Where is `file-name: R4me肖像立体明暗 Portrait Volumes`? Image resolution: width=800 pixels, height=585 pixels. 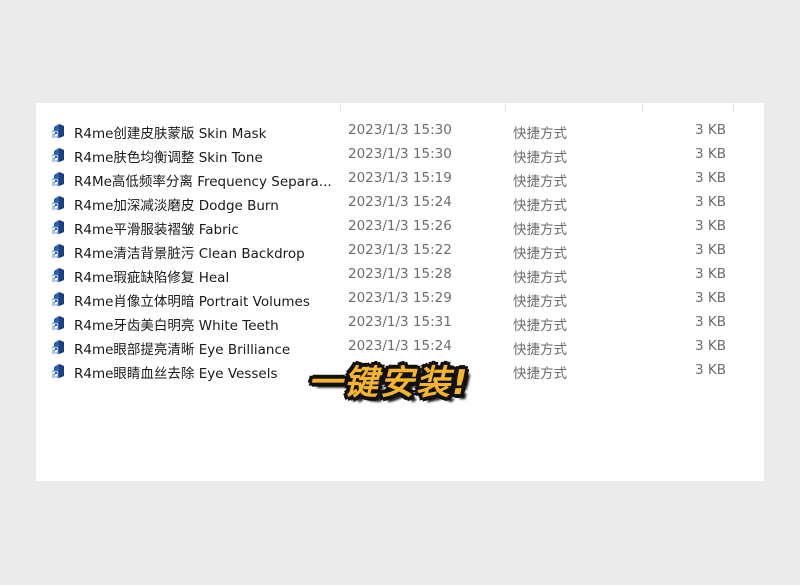 file-name: R4me肖像立体明暗 Portrait Volumes is located at coordinates (192, 302).